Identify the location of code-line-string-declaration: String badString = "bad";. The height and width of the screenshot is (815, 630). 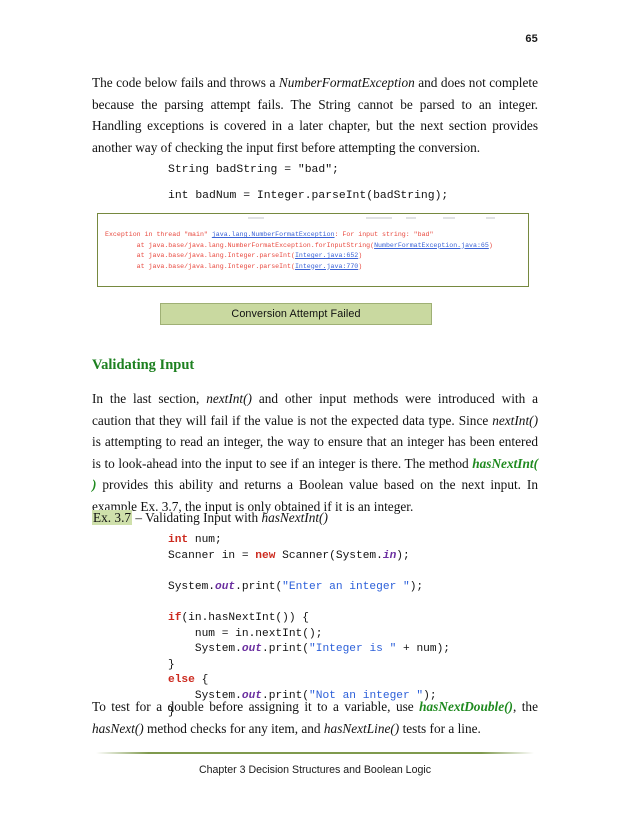
(253, 170).